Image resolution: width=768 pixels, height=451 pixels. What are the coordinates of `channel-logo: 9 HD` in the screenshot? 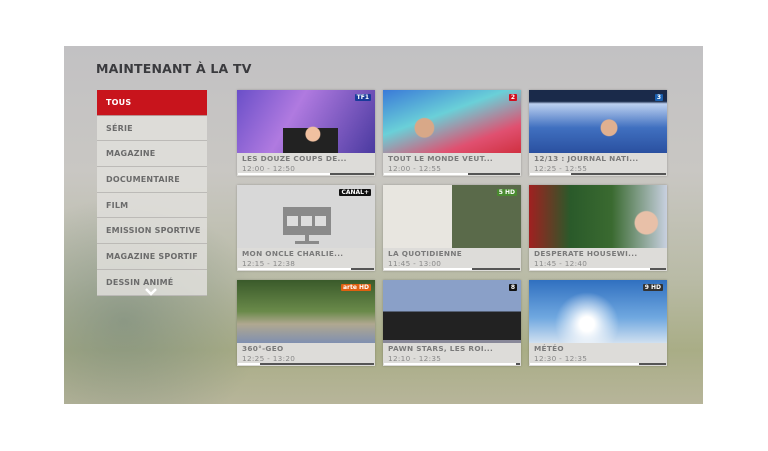 It's located at (652, 287).